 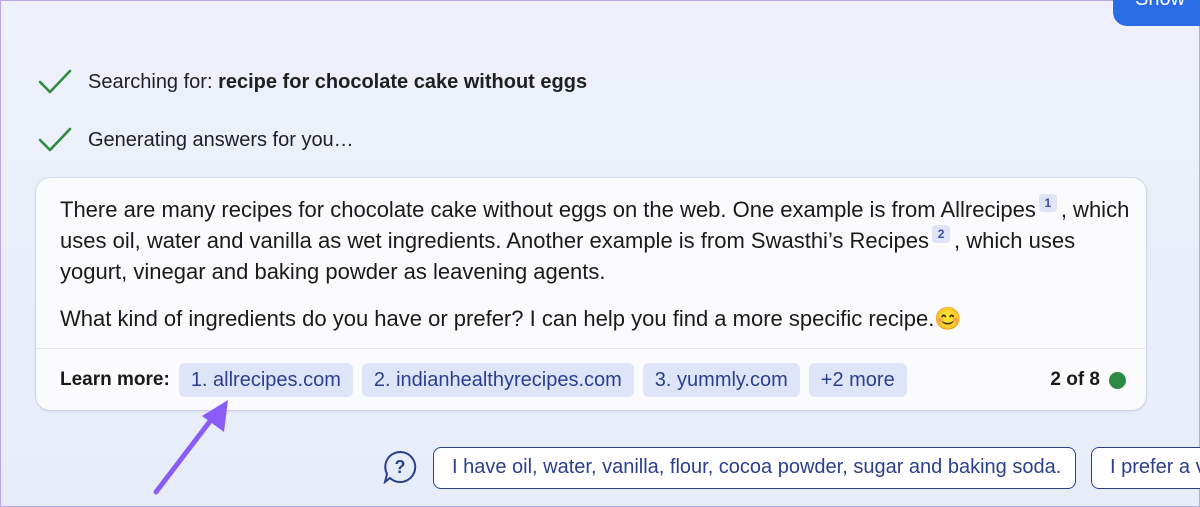 I want to click on learn-more-label: Learn more:, so click(x=115, y=379).